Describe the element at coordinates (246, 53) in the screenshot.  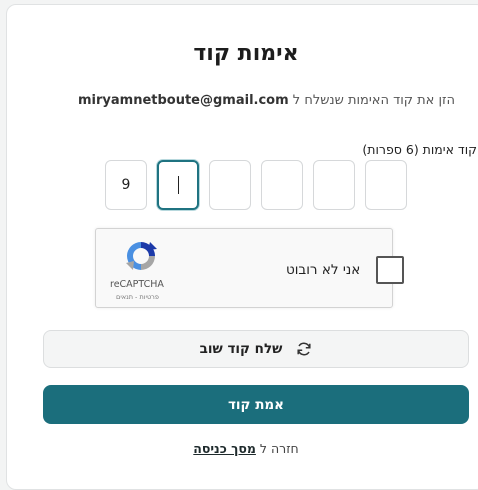
I see `page-title: אימות קוד` at that location.